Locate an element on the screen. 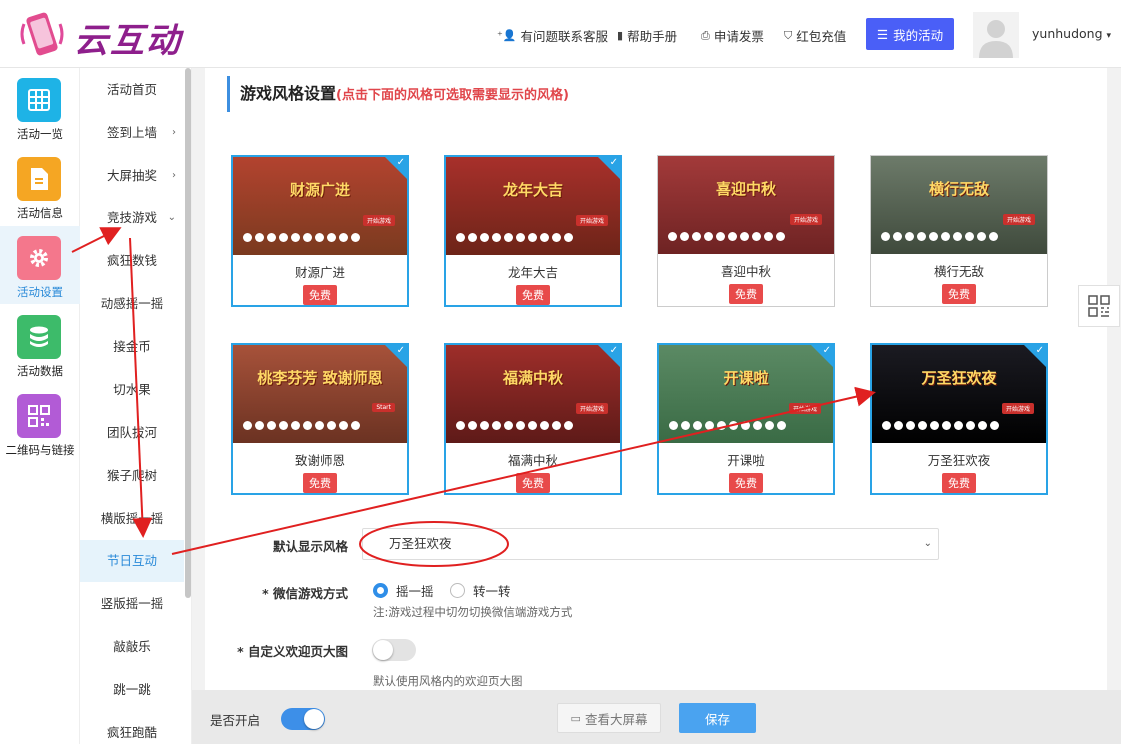  grid-icon is located at coordinates (39, 100).